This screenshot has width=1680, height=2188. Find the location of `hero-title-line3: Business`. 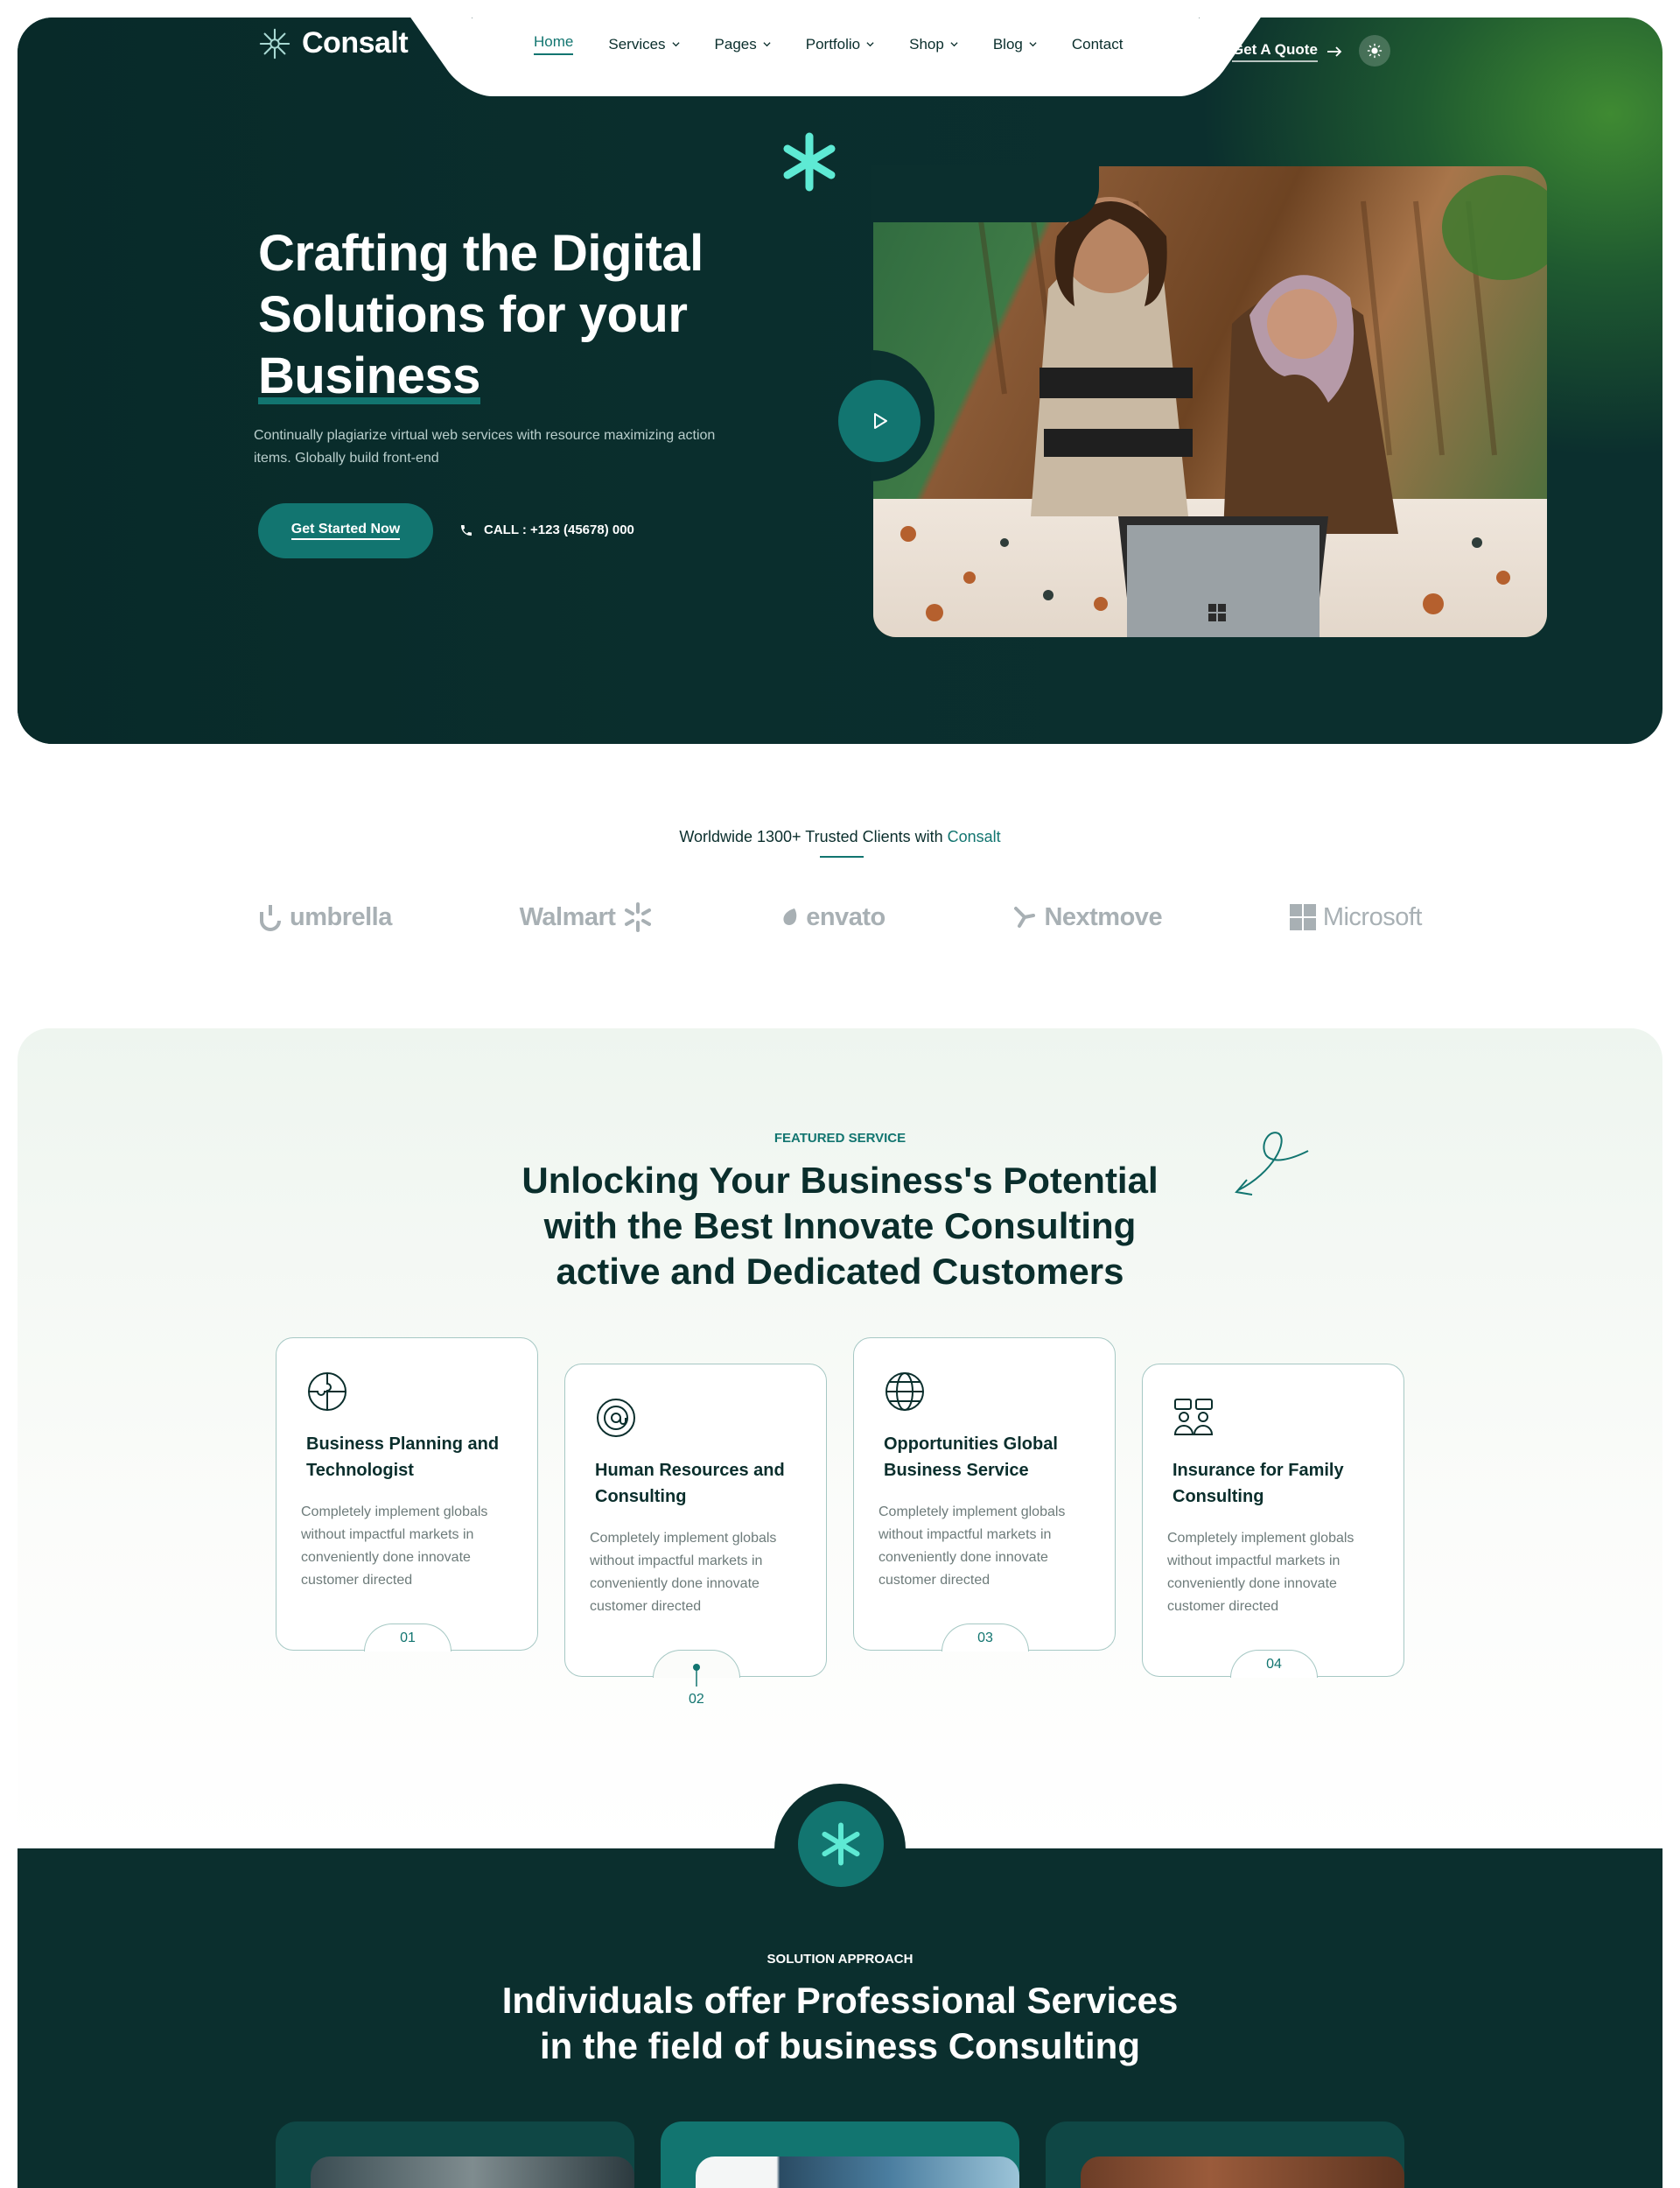

hero-title-line3: Business is located at coordinates (369, 376).